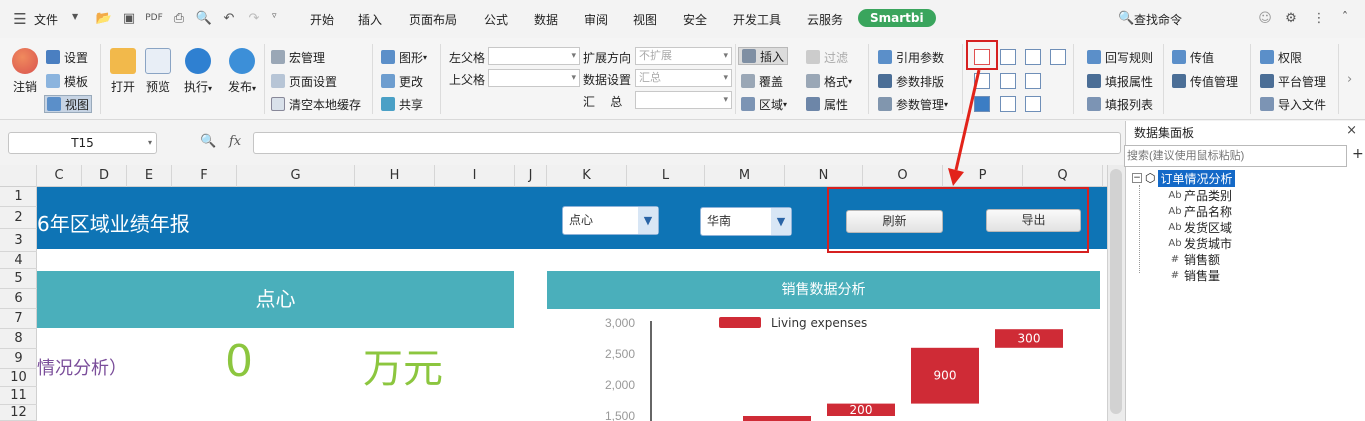 The image size is (1365, 421). What do you see at coordinates (645, 19) in the screenshot?
I see `tab-view: 视图` at bounding box center [645, 19].